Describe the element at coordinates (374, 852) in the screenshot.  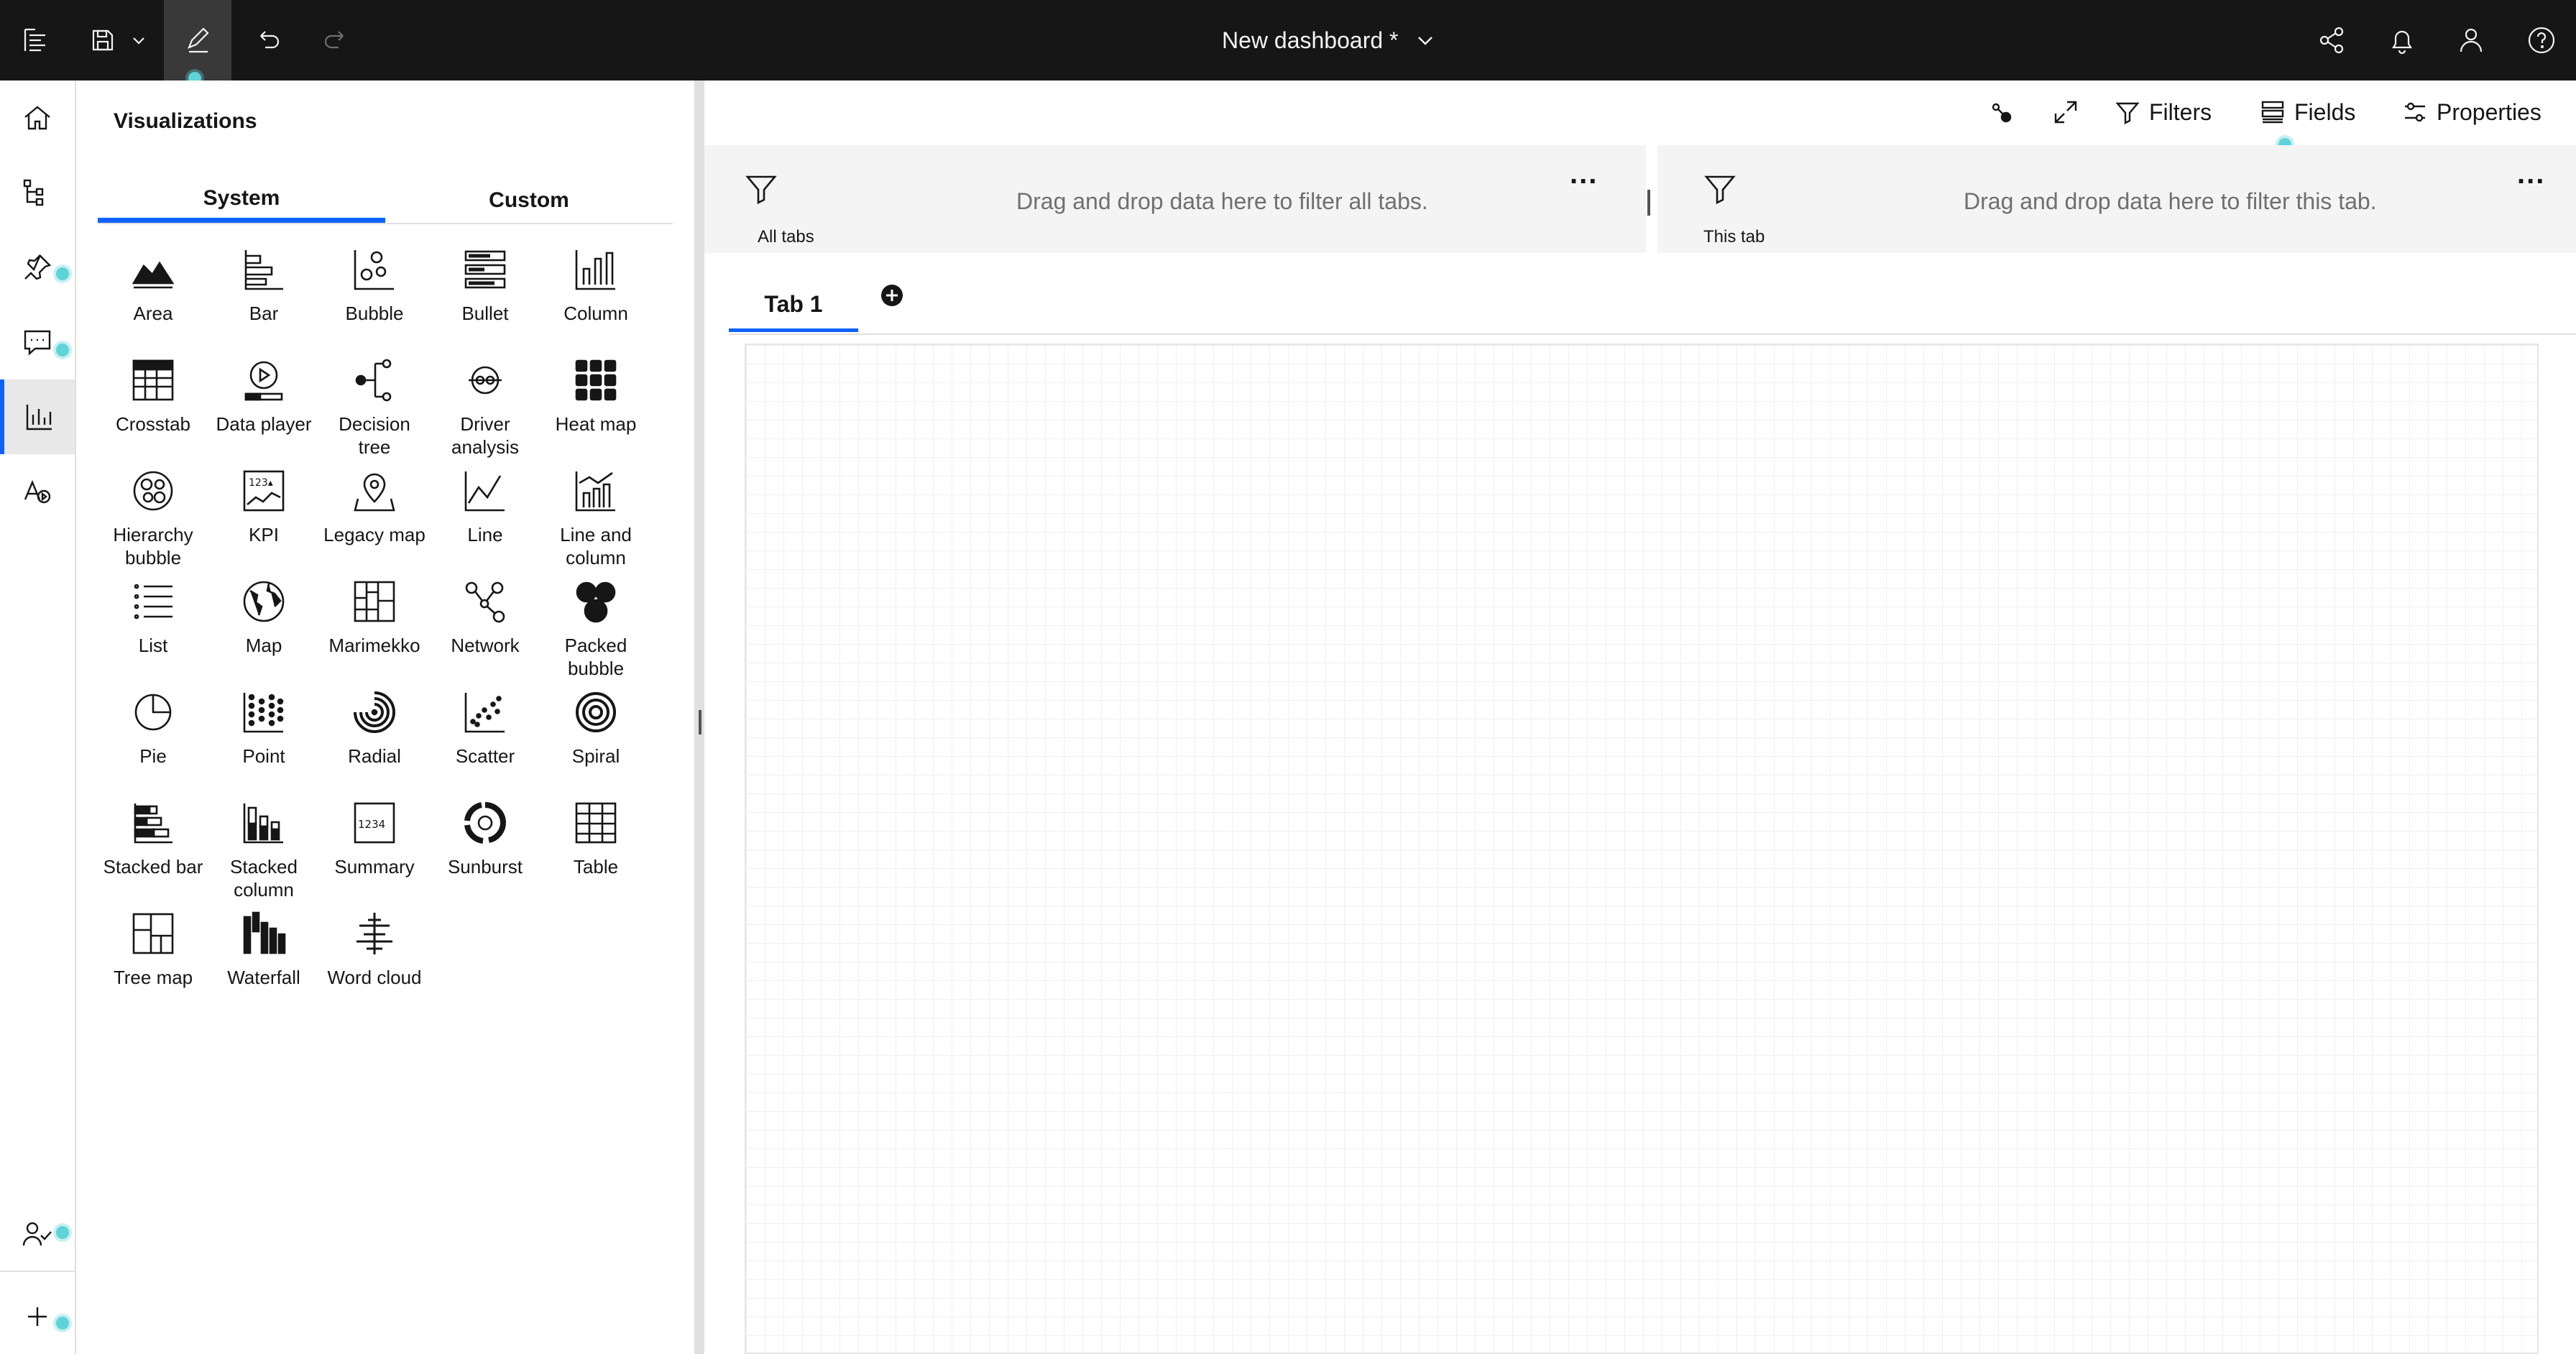
I see `viz-summary: 1234 Summary` at that location.